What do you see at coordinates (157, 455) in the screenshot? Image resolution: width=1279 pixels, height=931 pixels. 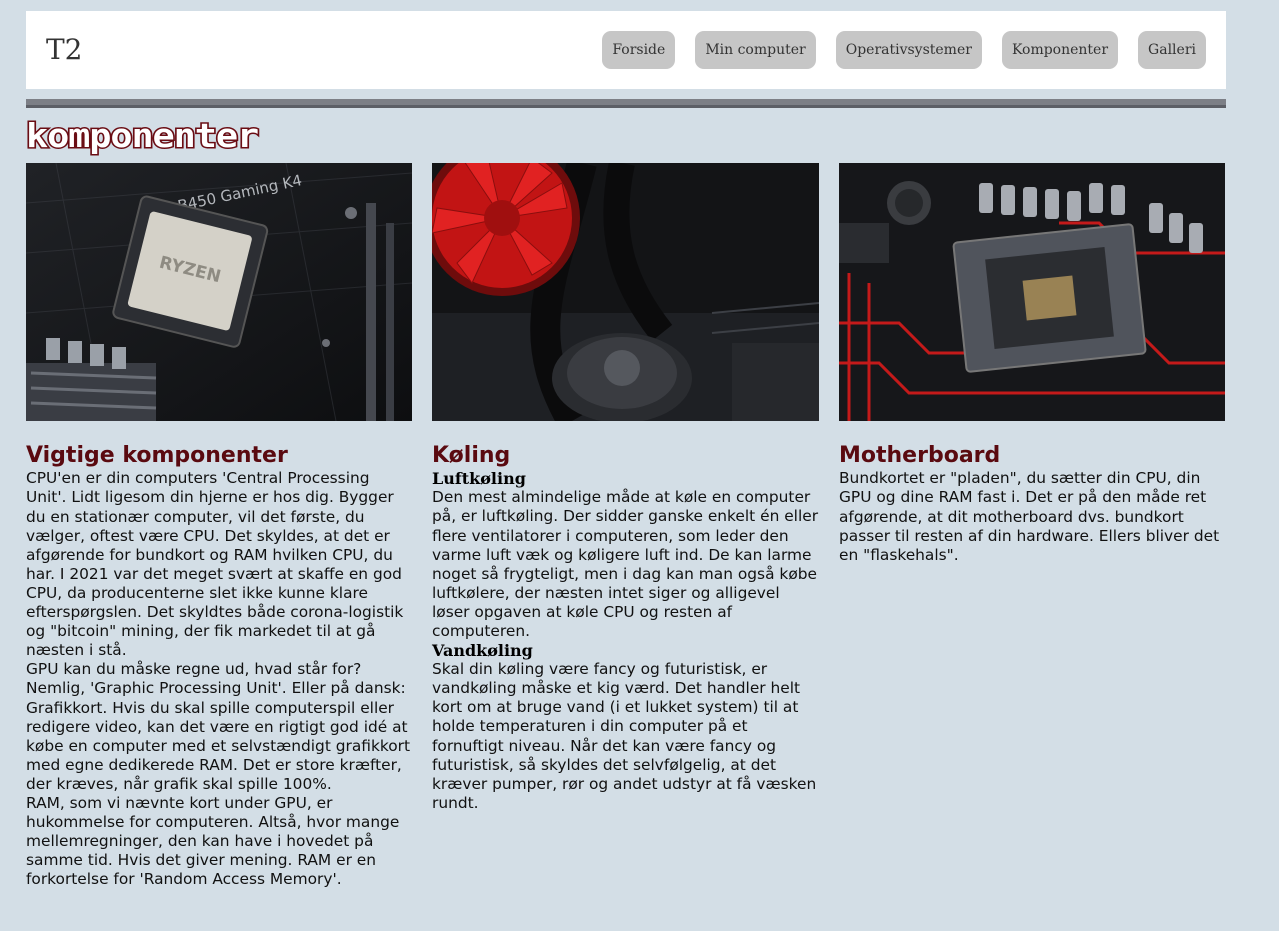 I see `section-title: Vigtige komponenter` at bounding box center [157, 455].